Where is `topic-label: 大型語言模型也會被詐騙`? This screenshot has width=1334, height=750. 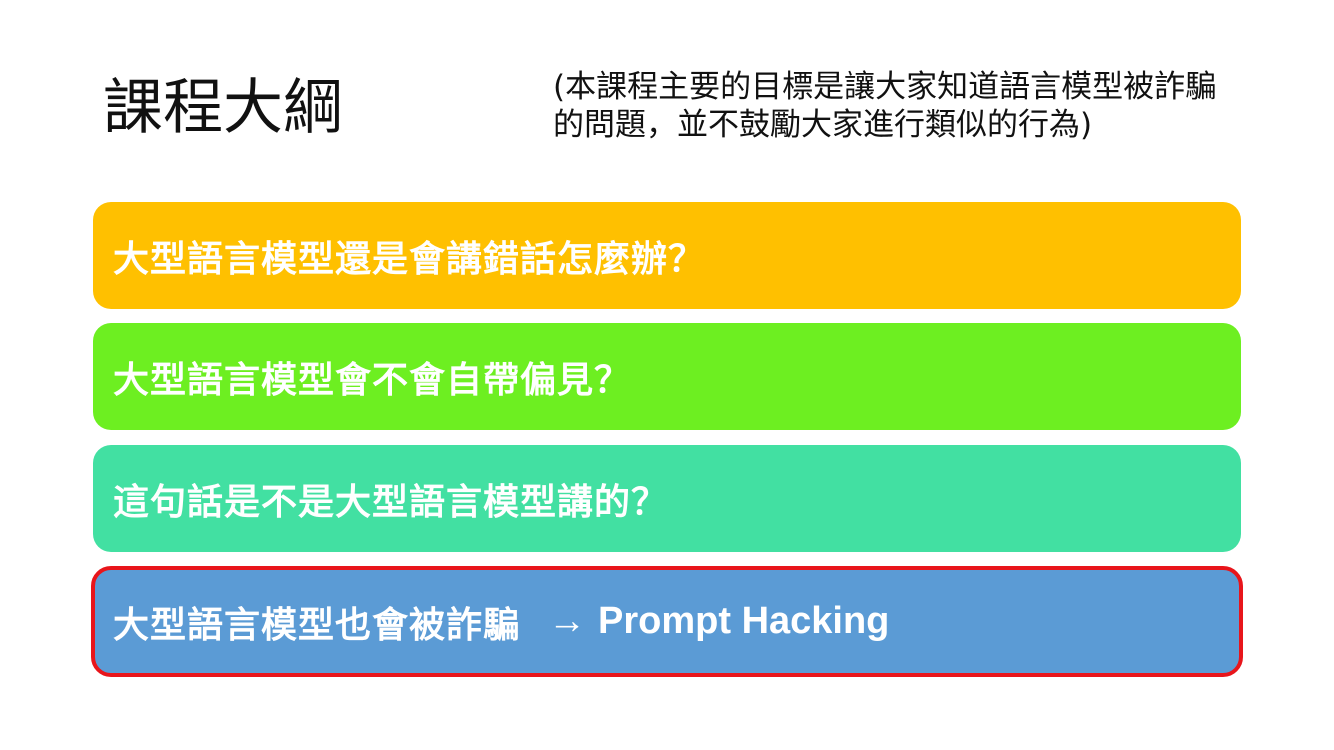
topic-label: 大型語言模型也會被詐騙 is located at coordinates (317, 625).